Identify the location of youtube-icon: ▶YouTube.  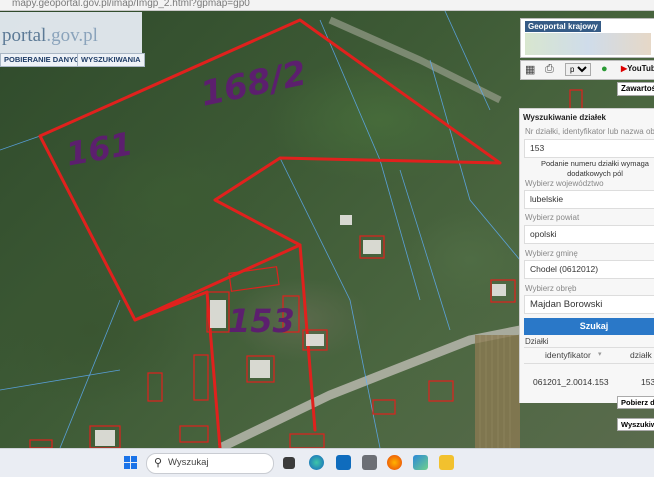
(637, 68).